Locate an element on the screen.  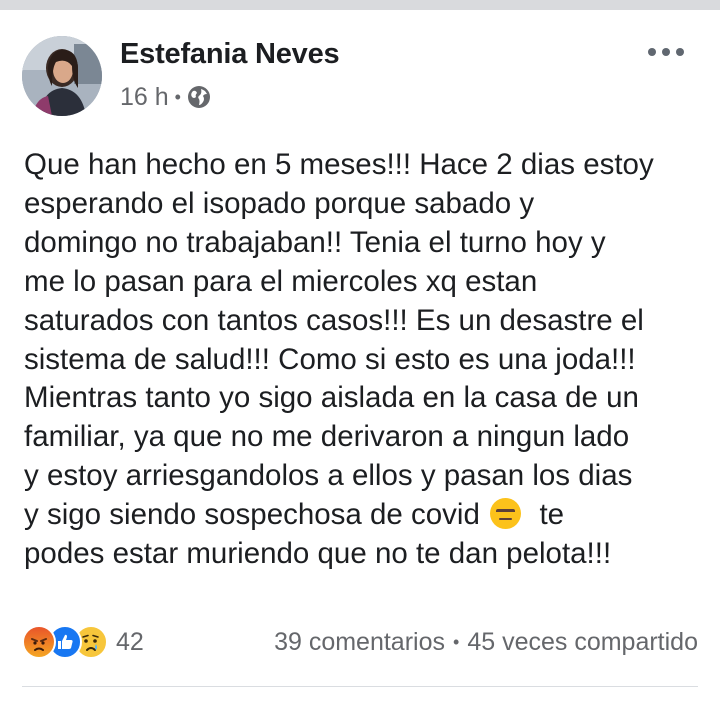
reaction-count: 42 is located at coordinates (130, 641).